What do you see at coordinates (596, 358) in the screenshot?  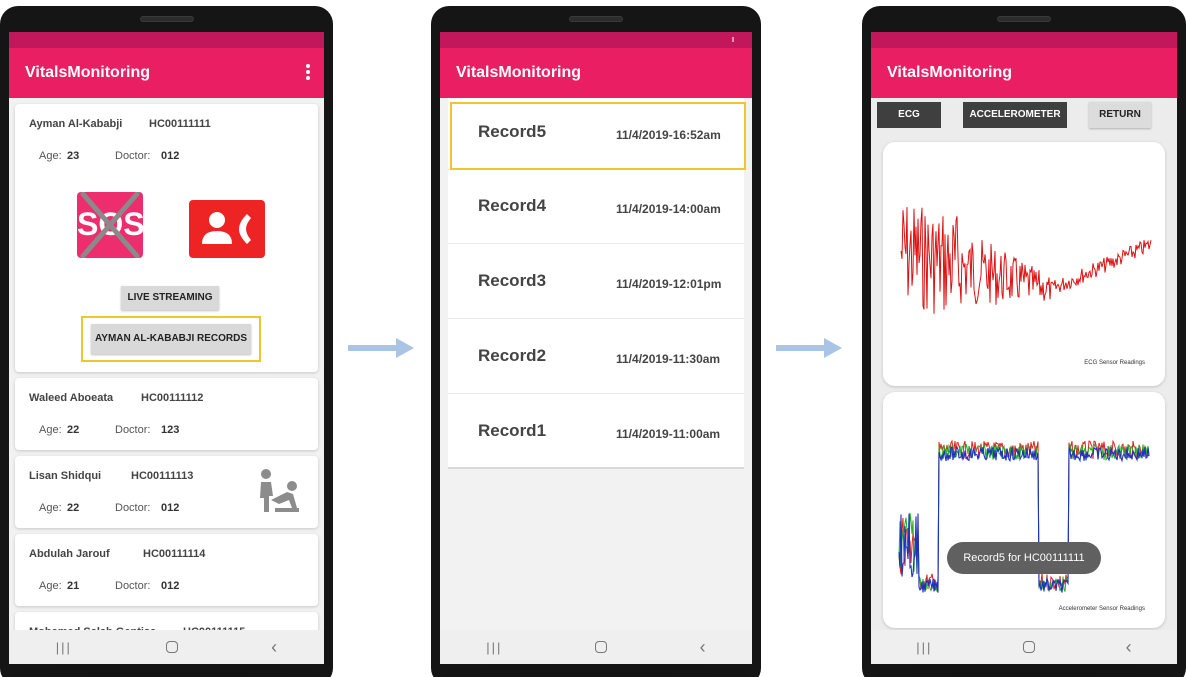 I see `record-item: Record2 11/4/2019-11:30am` at bounding box center [596, 358].